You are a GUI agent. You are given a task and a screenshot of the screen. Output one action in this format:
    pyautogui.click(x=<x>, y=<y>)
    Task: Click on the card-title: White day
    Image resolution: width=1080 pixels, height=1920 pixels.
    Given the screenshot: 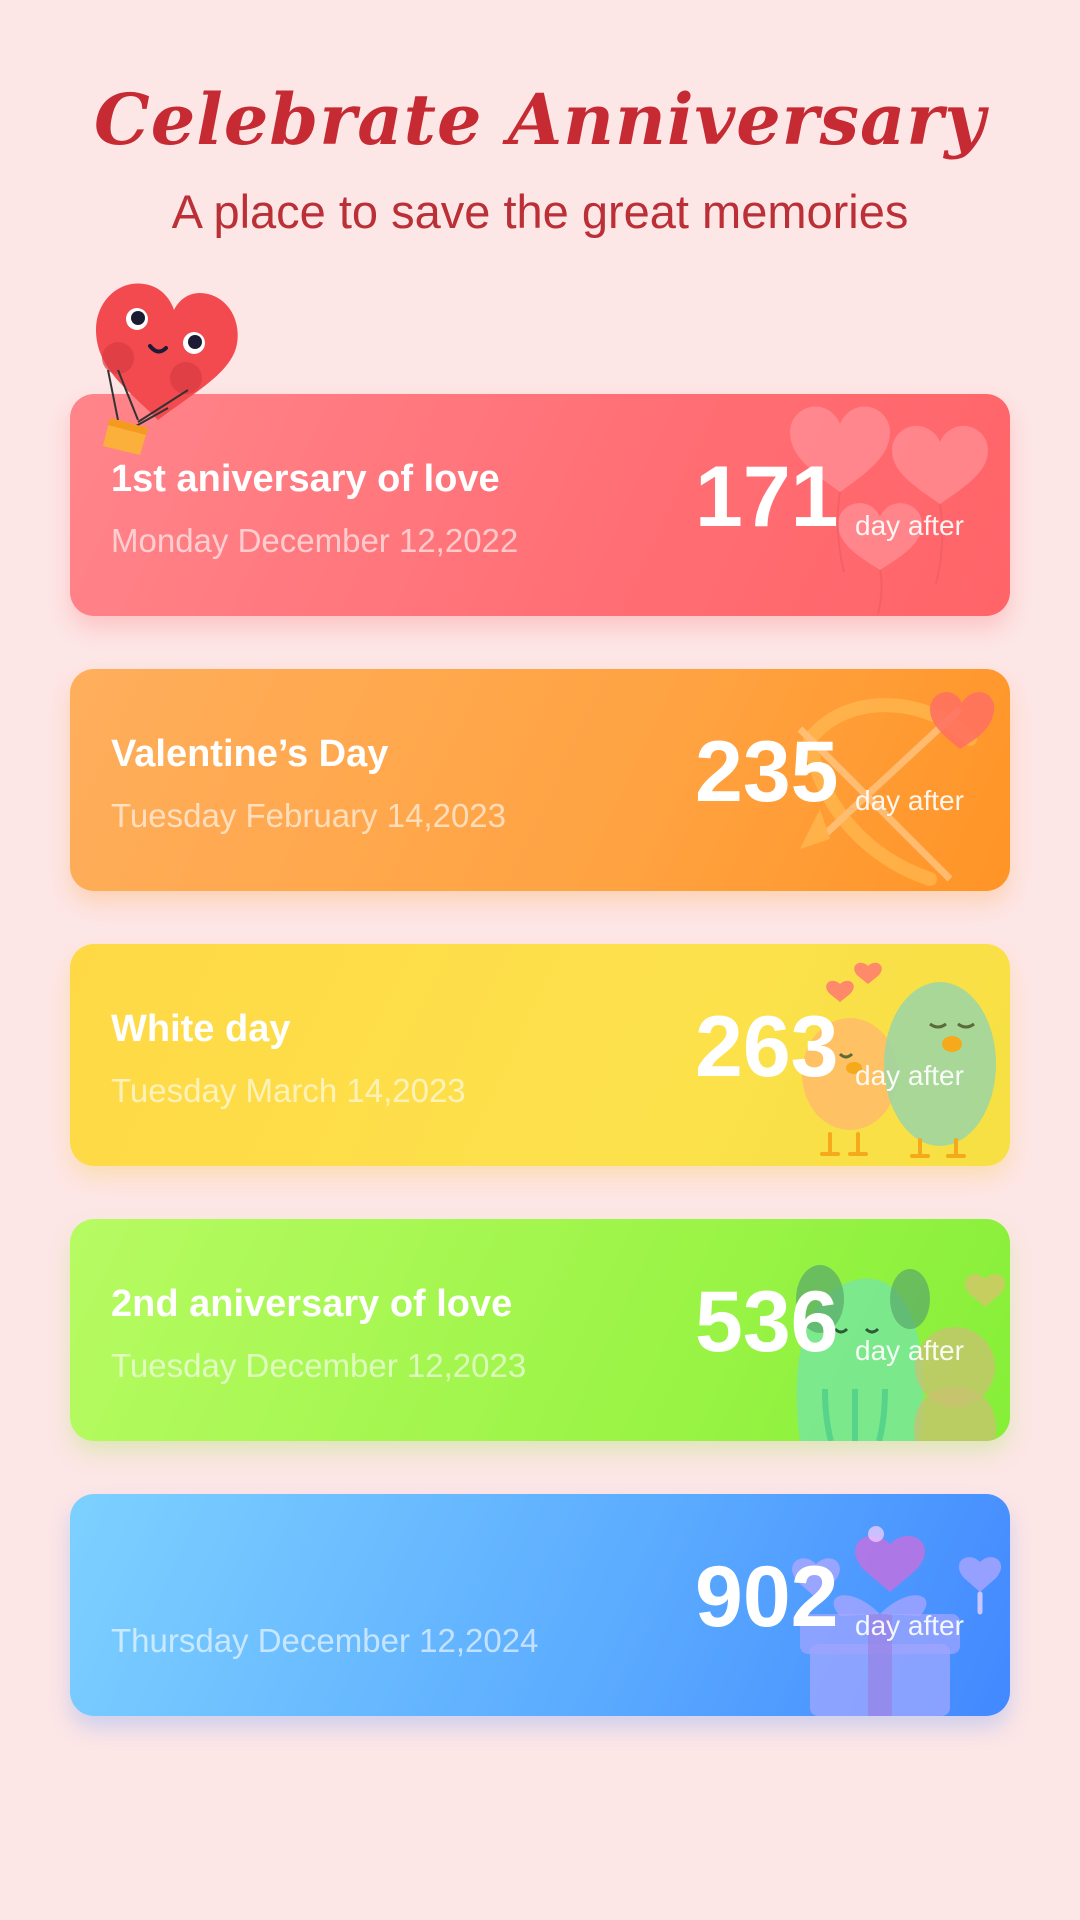 What is the action you would take?
    pyautogui.click(x=201, y=1029)
    